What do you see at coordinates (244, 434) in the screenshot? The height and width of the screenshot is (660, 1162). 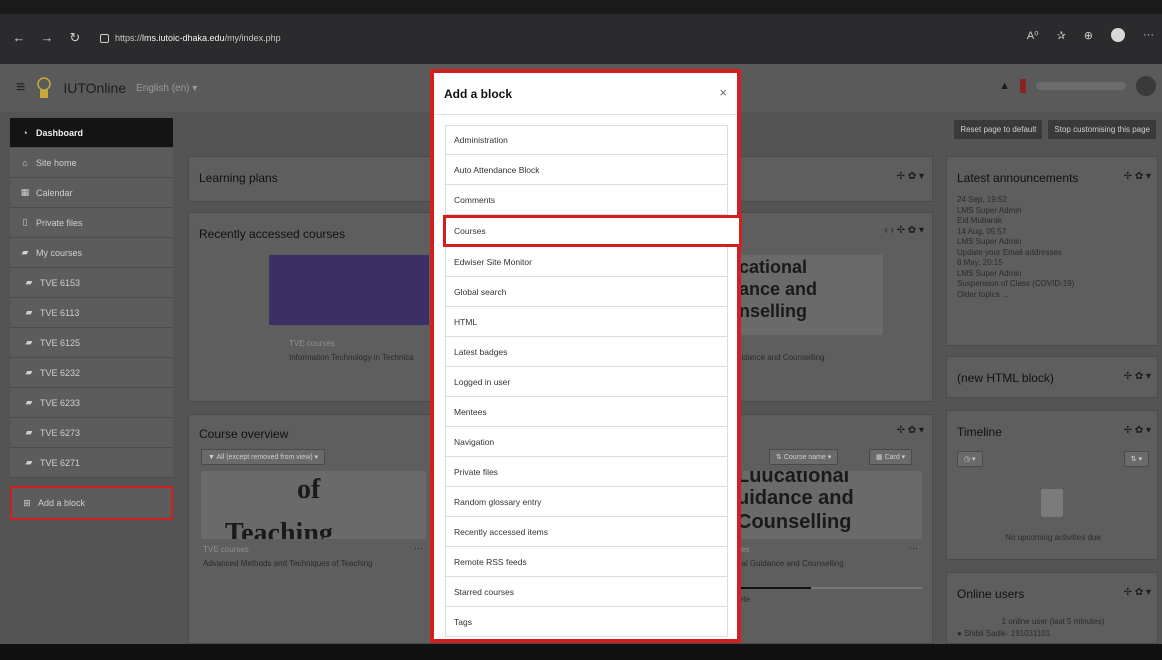 I see `block-title: Course overview` at bounding box center [244, 434].